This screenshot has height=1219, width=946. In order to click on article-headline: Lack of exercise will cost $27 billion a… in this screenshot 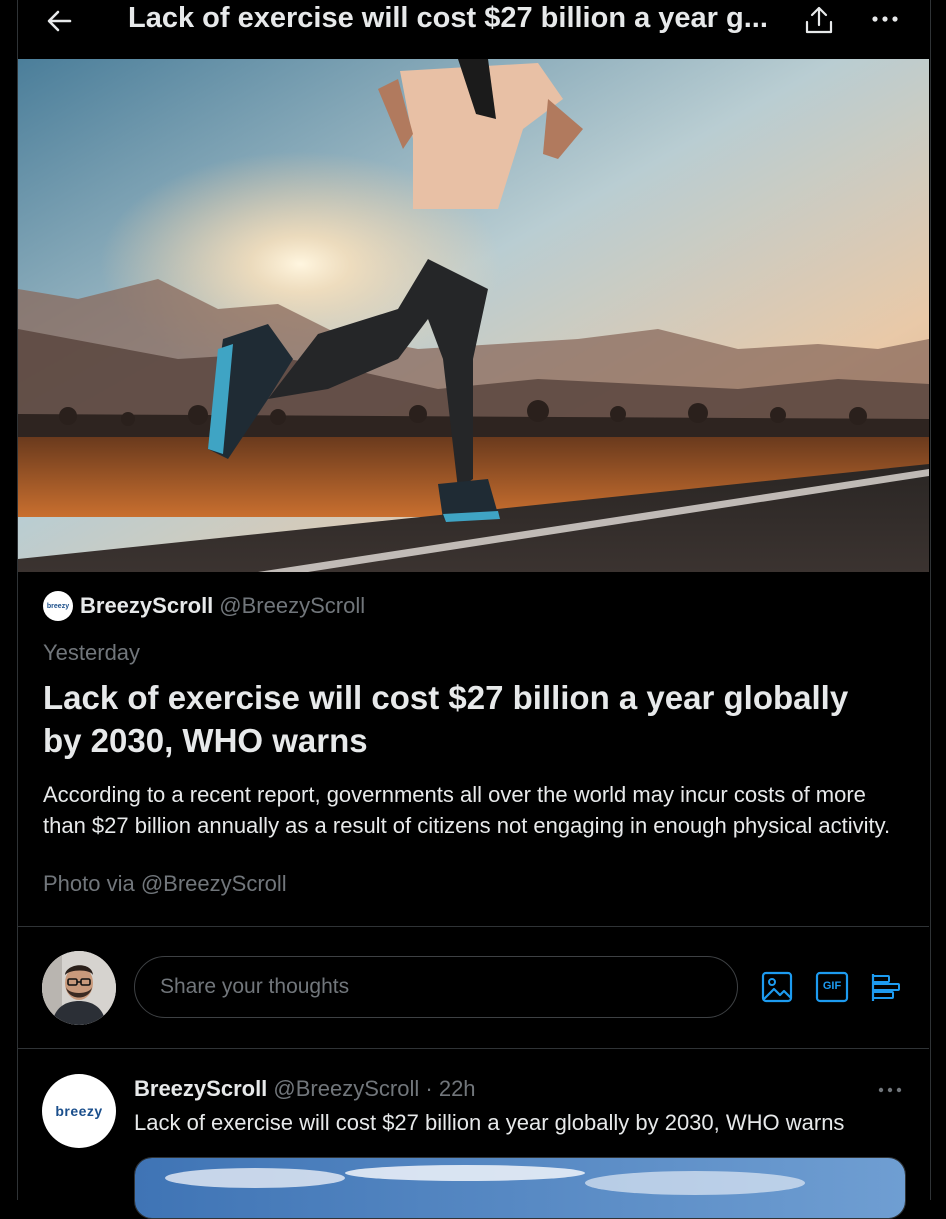, I will do `click(458, 719)`.